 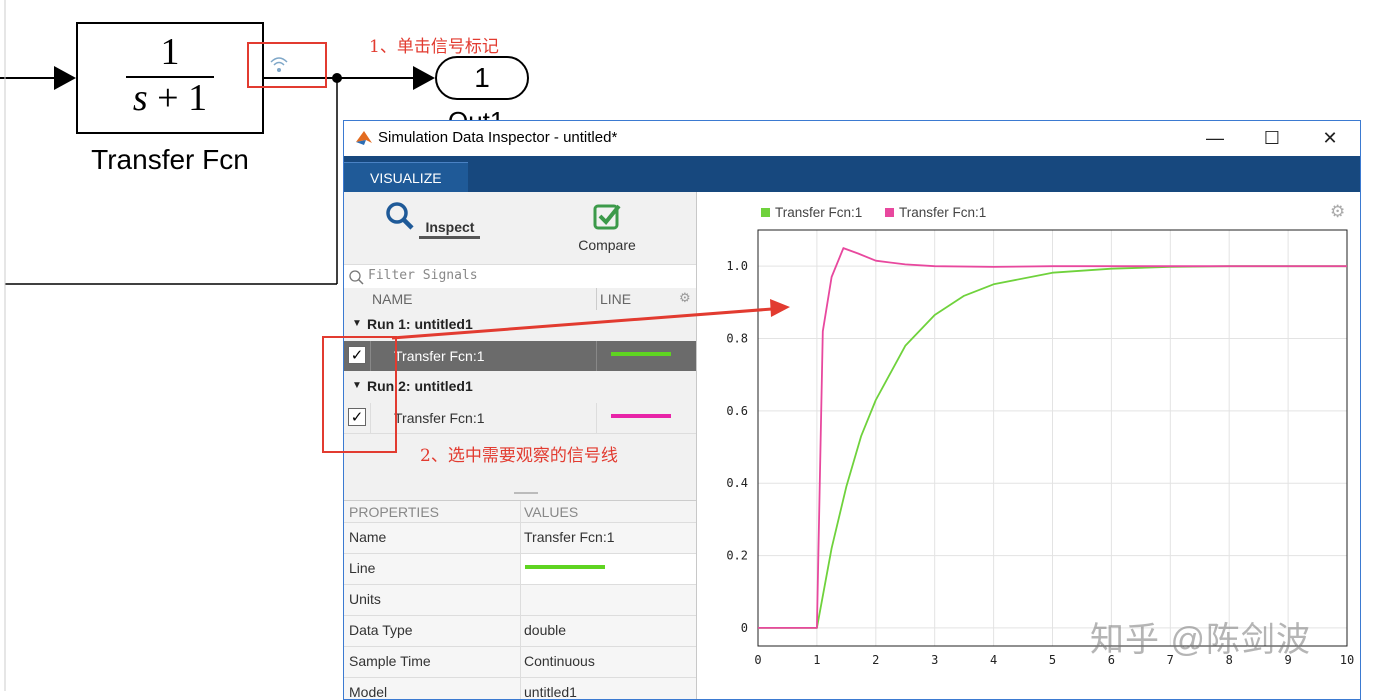 What do you see at coordinates (1200, 640) in the screenshot?
I see `watermark: 知乎 @陈剑波` at bounding box center [1200, 640].